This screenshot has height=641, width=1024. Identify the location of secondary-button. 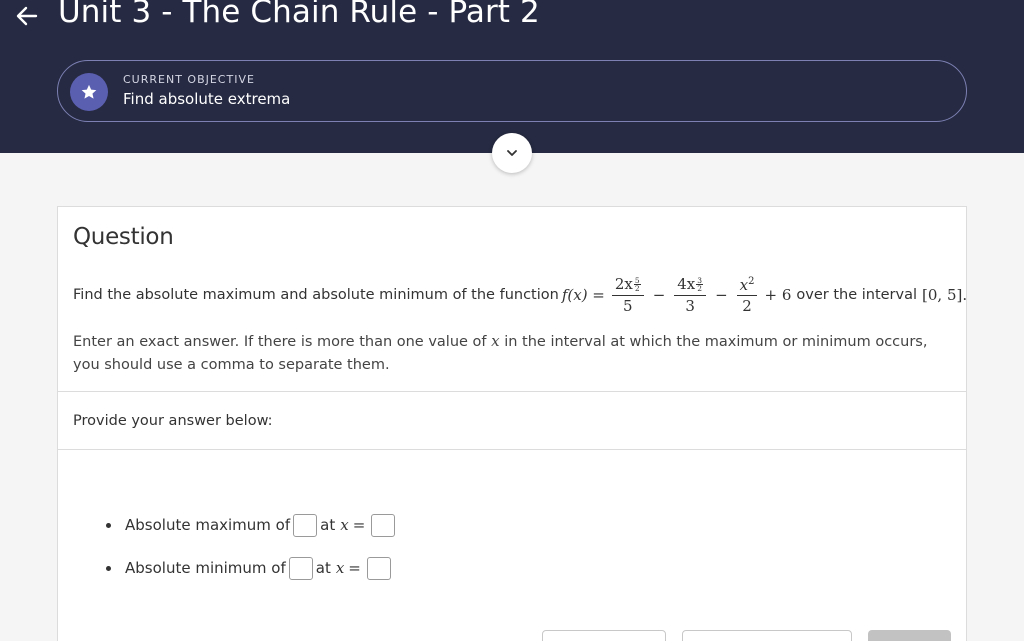
(604, 635).